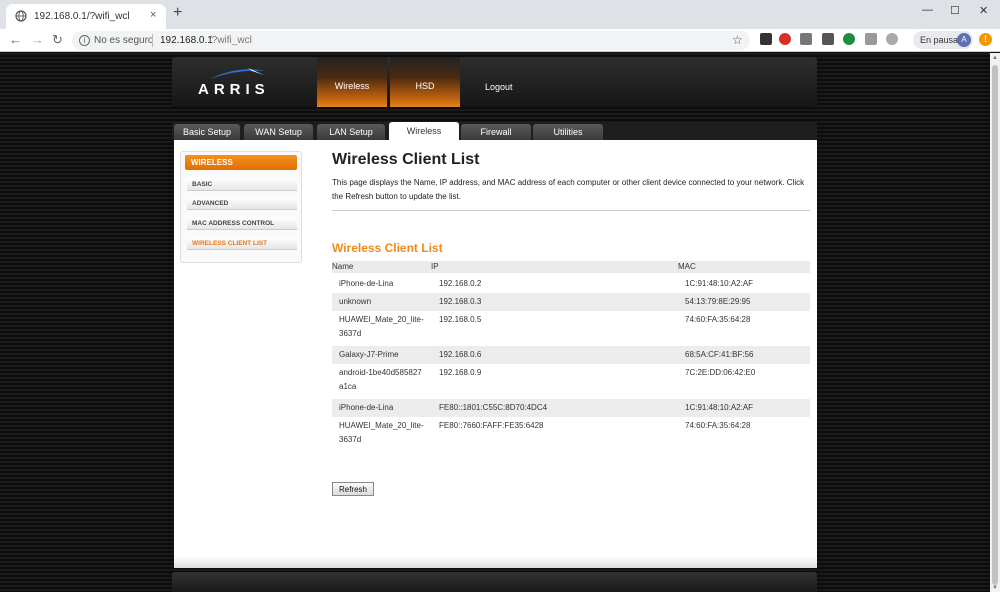  What do you see at coordinates (571, 210) in the screenshot?
I see `divider` at bounding box center [571, 210].